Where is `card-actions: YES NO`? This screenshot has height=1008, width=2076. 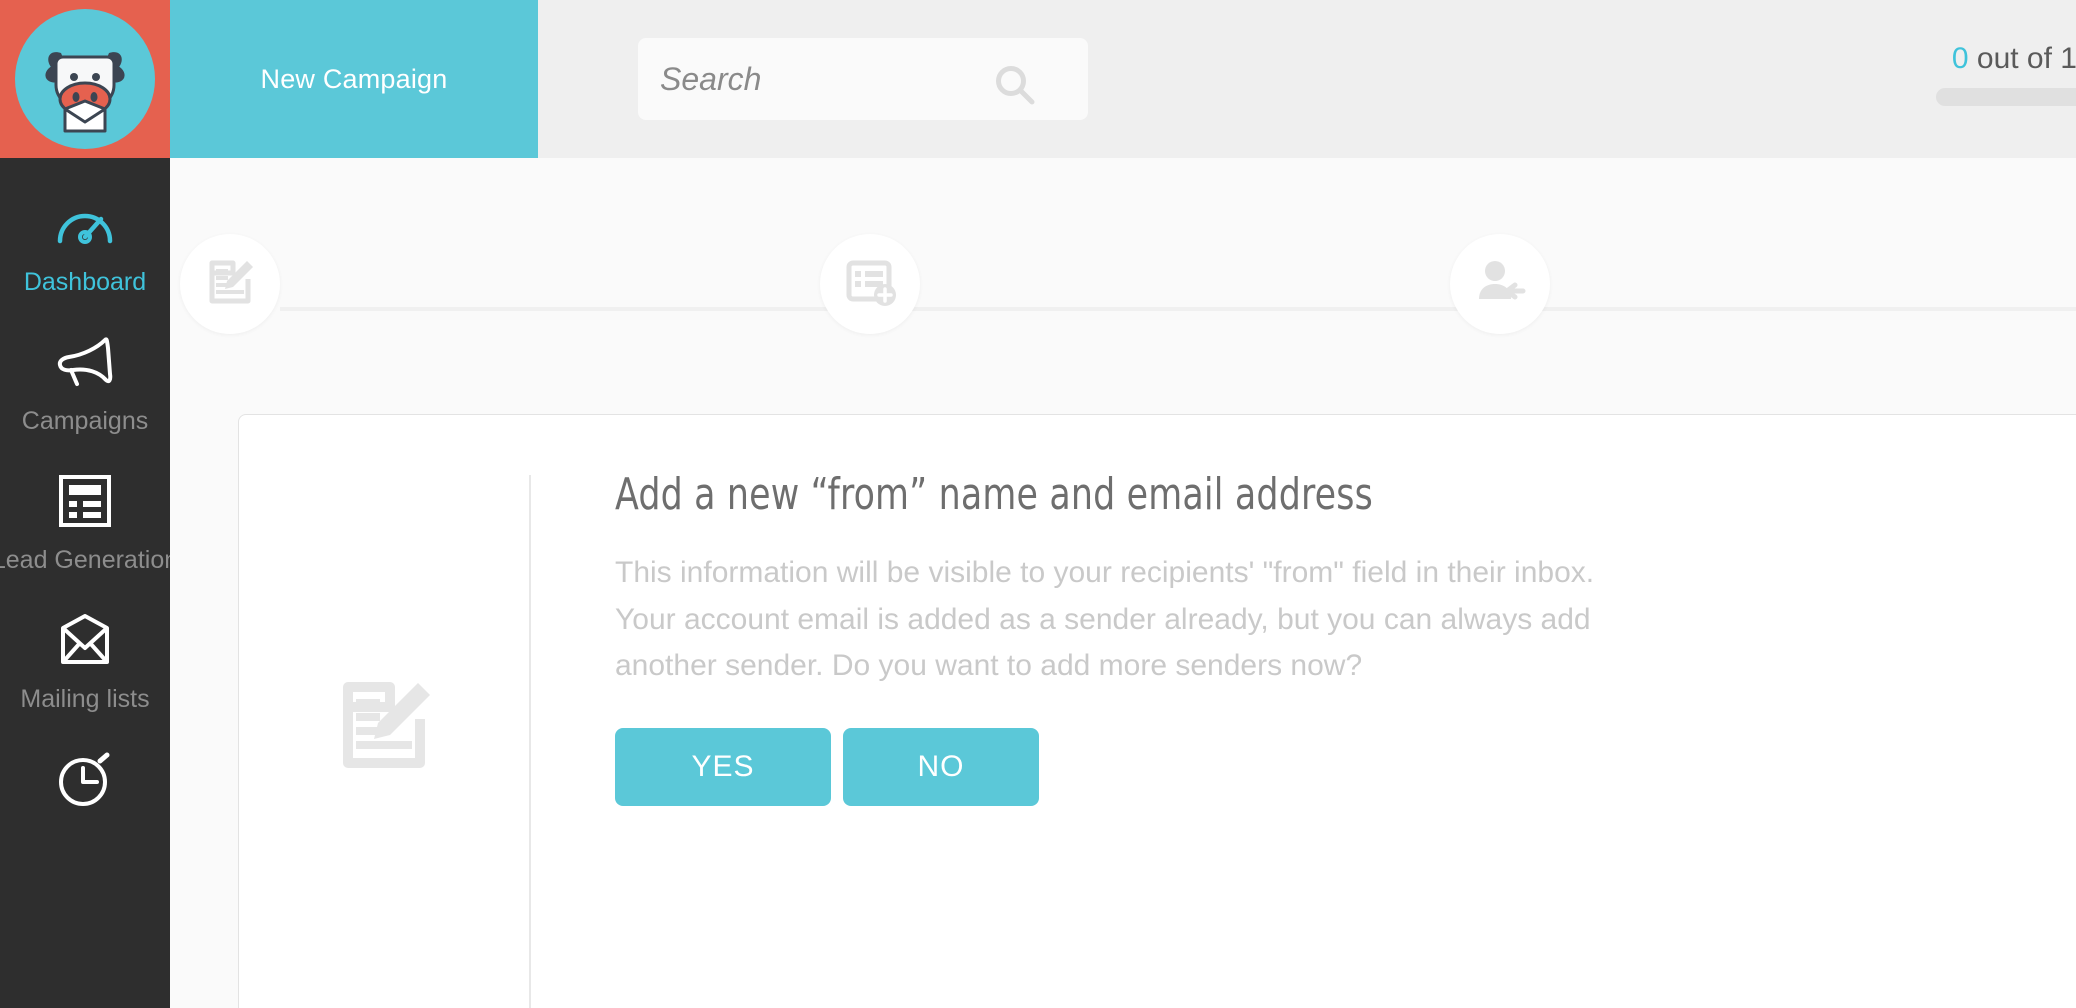 card-actions: YES NO is located at coordinates (1125, 766).